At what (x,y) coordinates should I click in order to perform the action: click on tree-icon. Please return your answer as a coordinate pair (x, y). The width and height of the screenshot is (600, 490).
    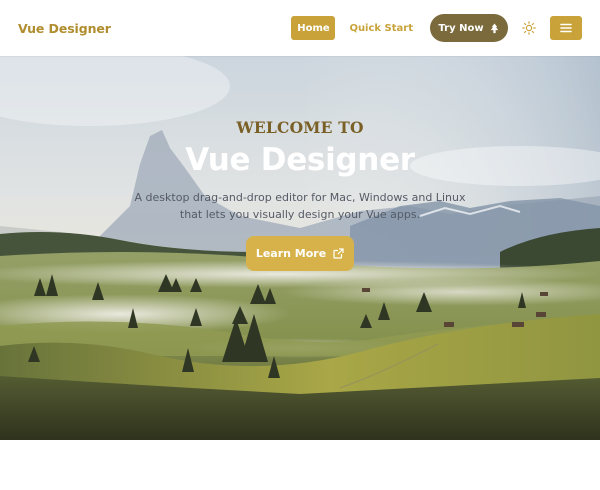
    Looking at the image, I should click on (494, 27).